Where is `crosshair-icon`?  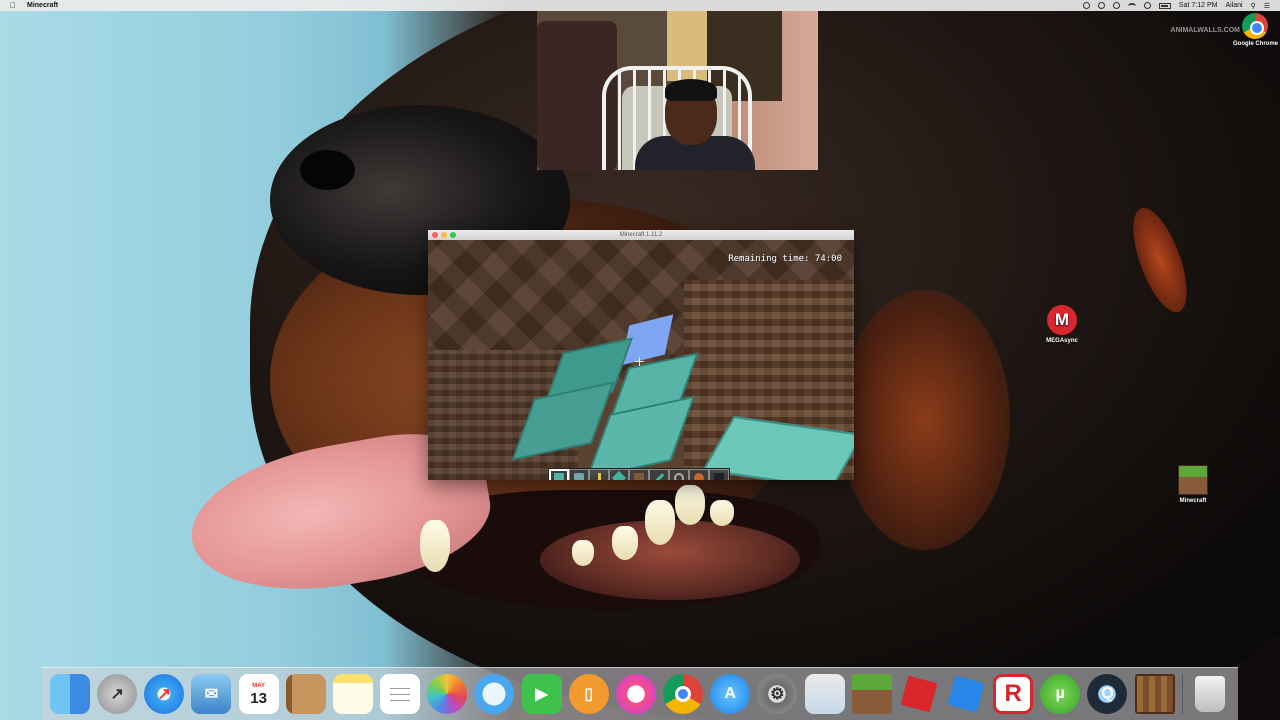 crosshair-icon is located at coordinates (639, 361).